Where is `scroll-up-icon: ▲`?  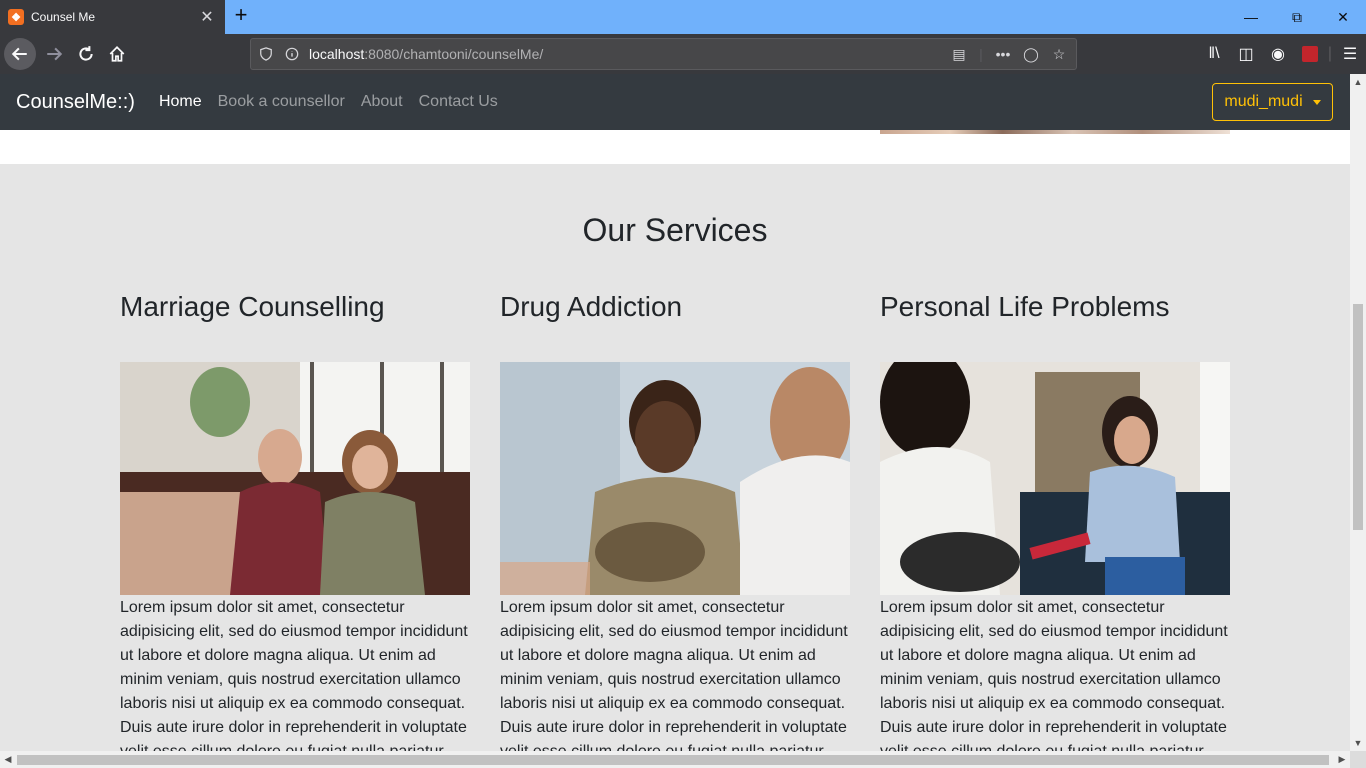 scroll-up-icon: ▲ is located at coordinates (1358, 82).